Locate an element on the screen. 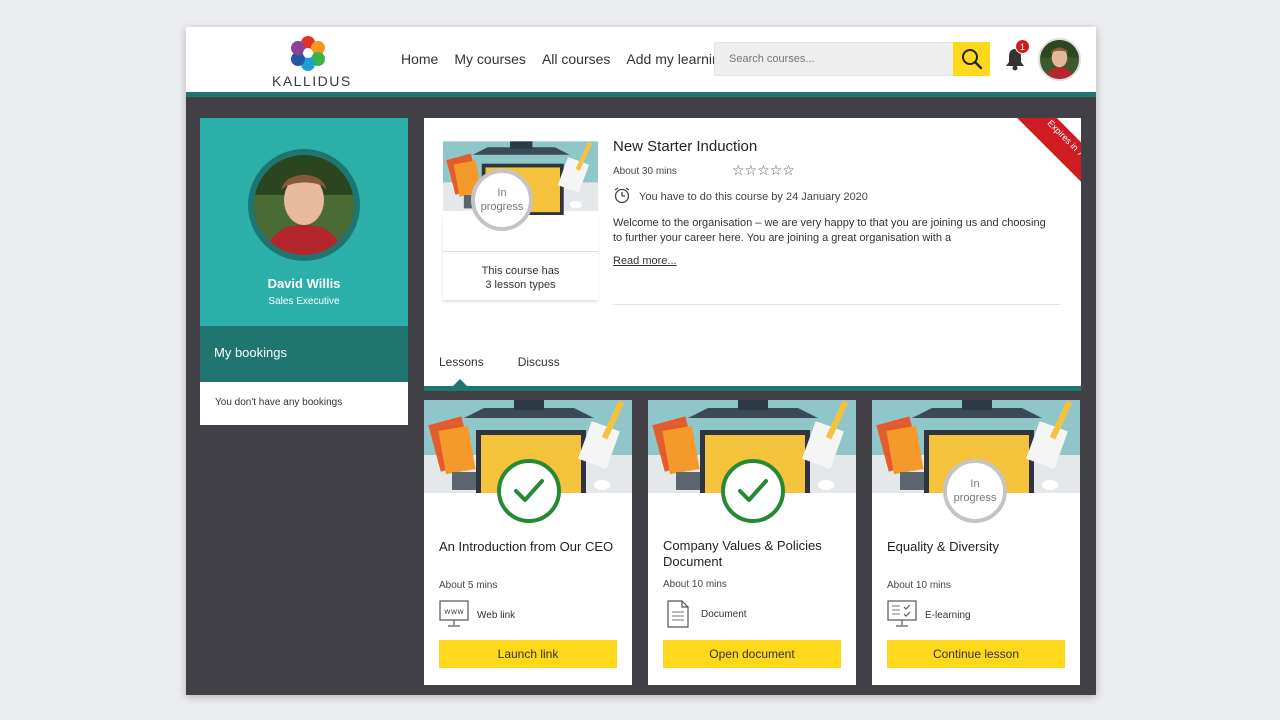 The width and height of the screenshot is (1280, 720). profile-photo is located at coordinates (304, 205).